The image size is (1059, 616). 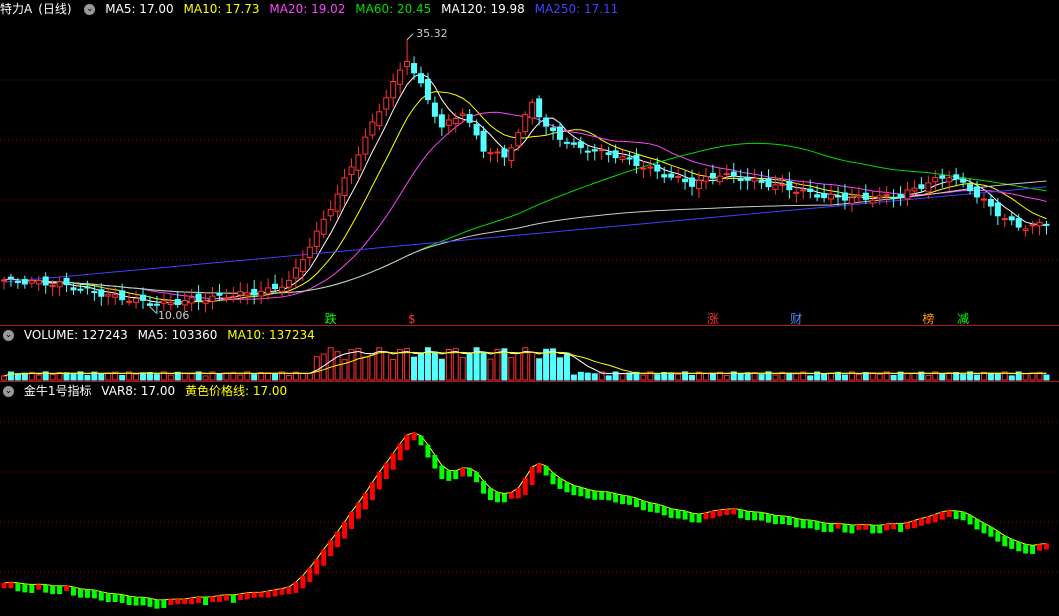 I want to click on event-marker: $, so click(x=412, y=319).